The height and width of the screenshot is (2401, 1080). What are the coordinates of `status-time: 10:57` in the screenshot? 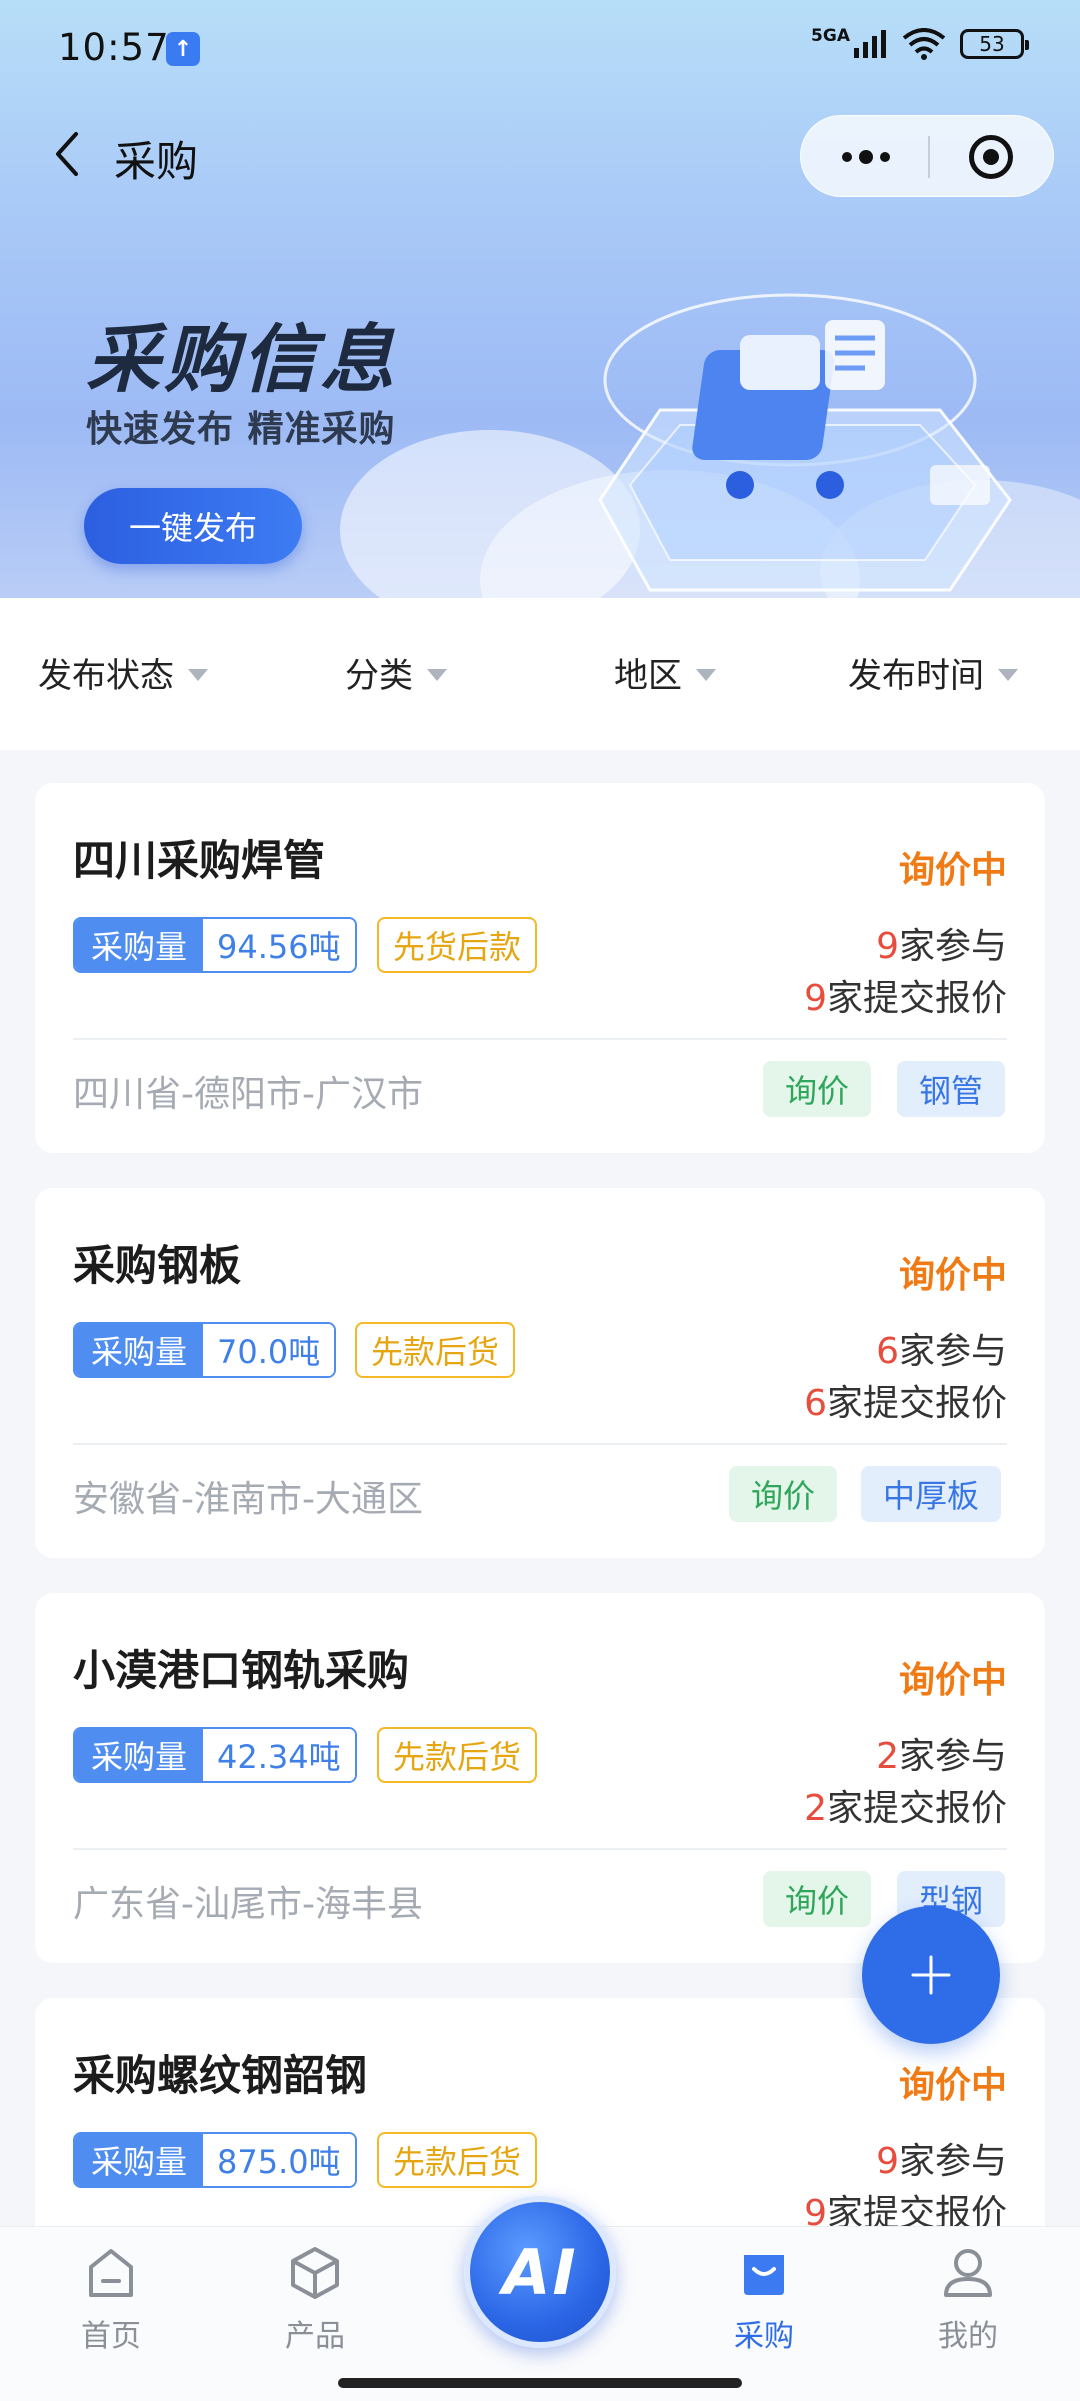 It's located at (114, 47).